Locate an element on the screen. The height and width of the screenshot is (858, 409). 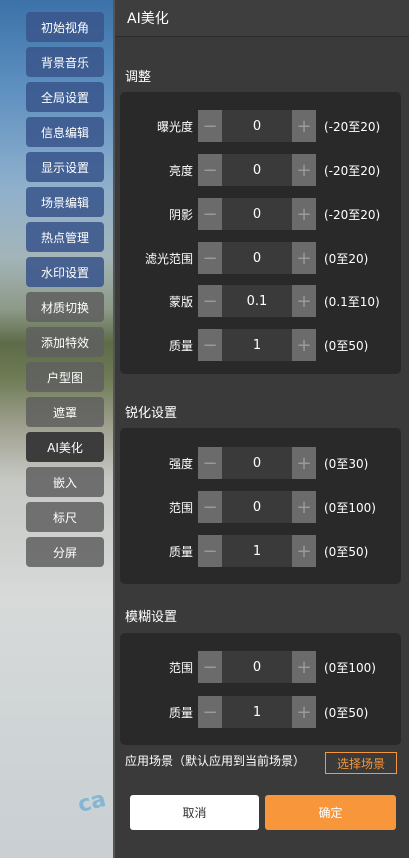
sharpen-quality-stepper: − 1 + is located at coordinates (257, 551).